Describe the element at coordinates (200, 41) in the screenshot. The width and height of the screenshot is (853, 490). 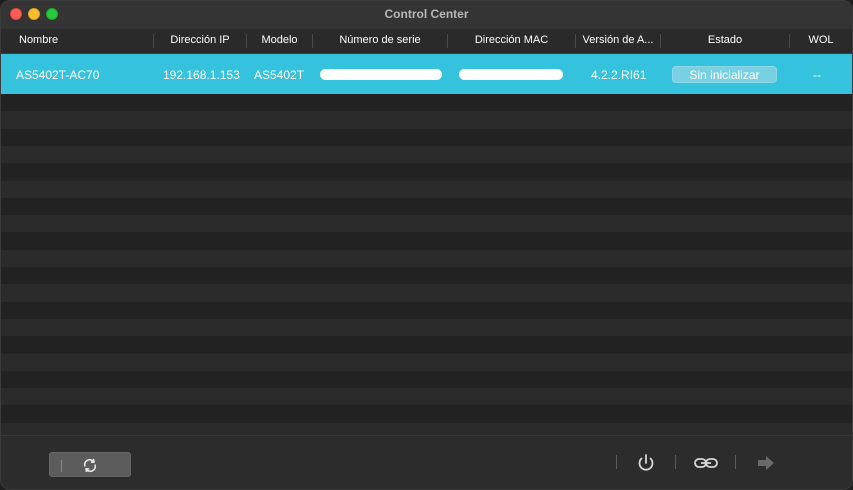
I see `column-header-ip: Dirección IP` at that location.